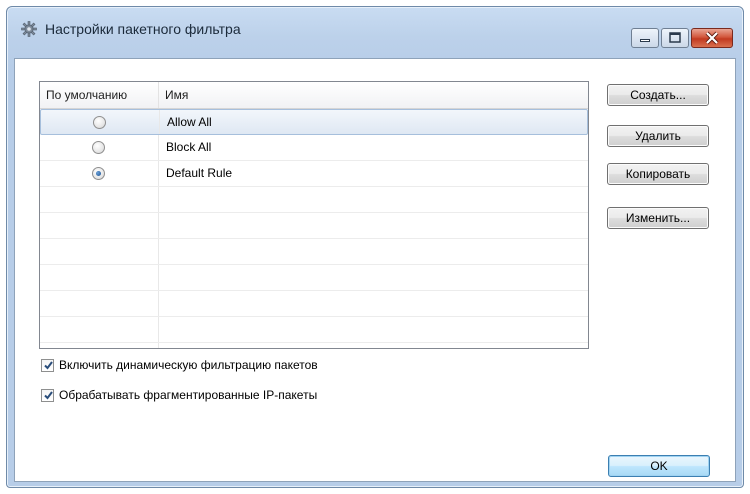 This screenshot has width=750, height=494. Describe the element at coordinates (188, 395) in the screenshot. I see `fragmented-ip-label: Обрабатывать фрагментированные IP-пакеты` at that location.